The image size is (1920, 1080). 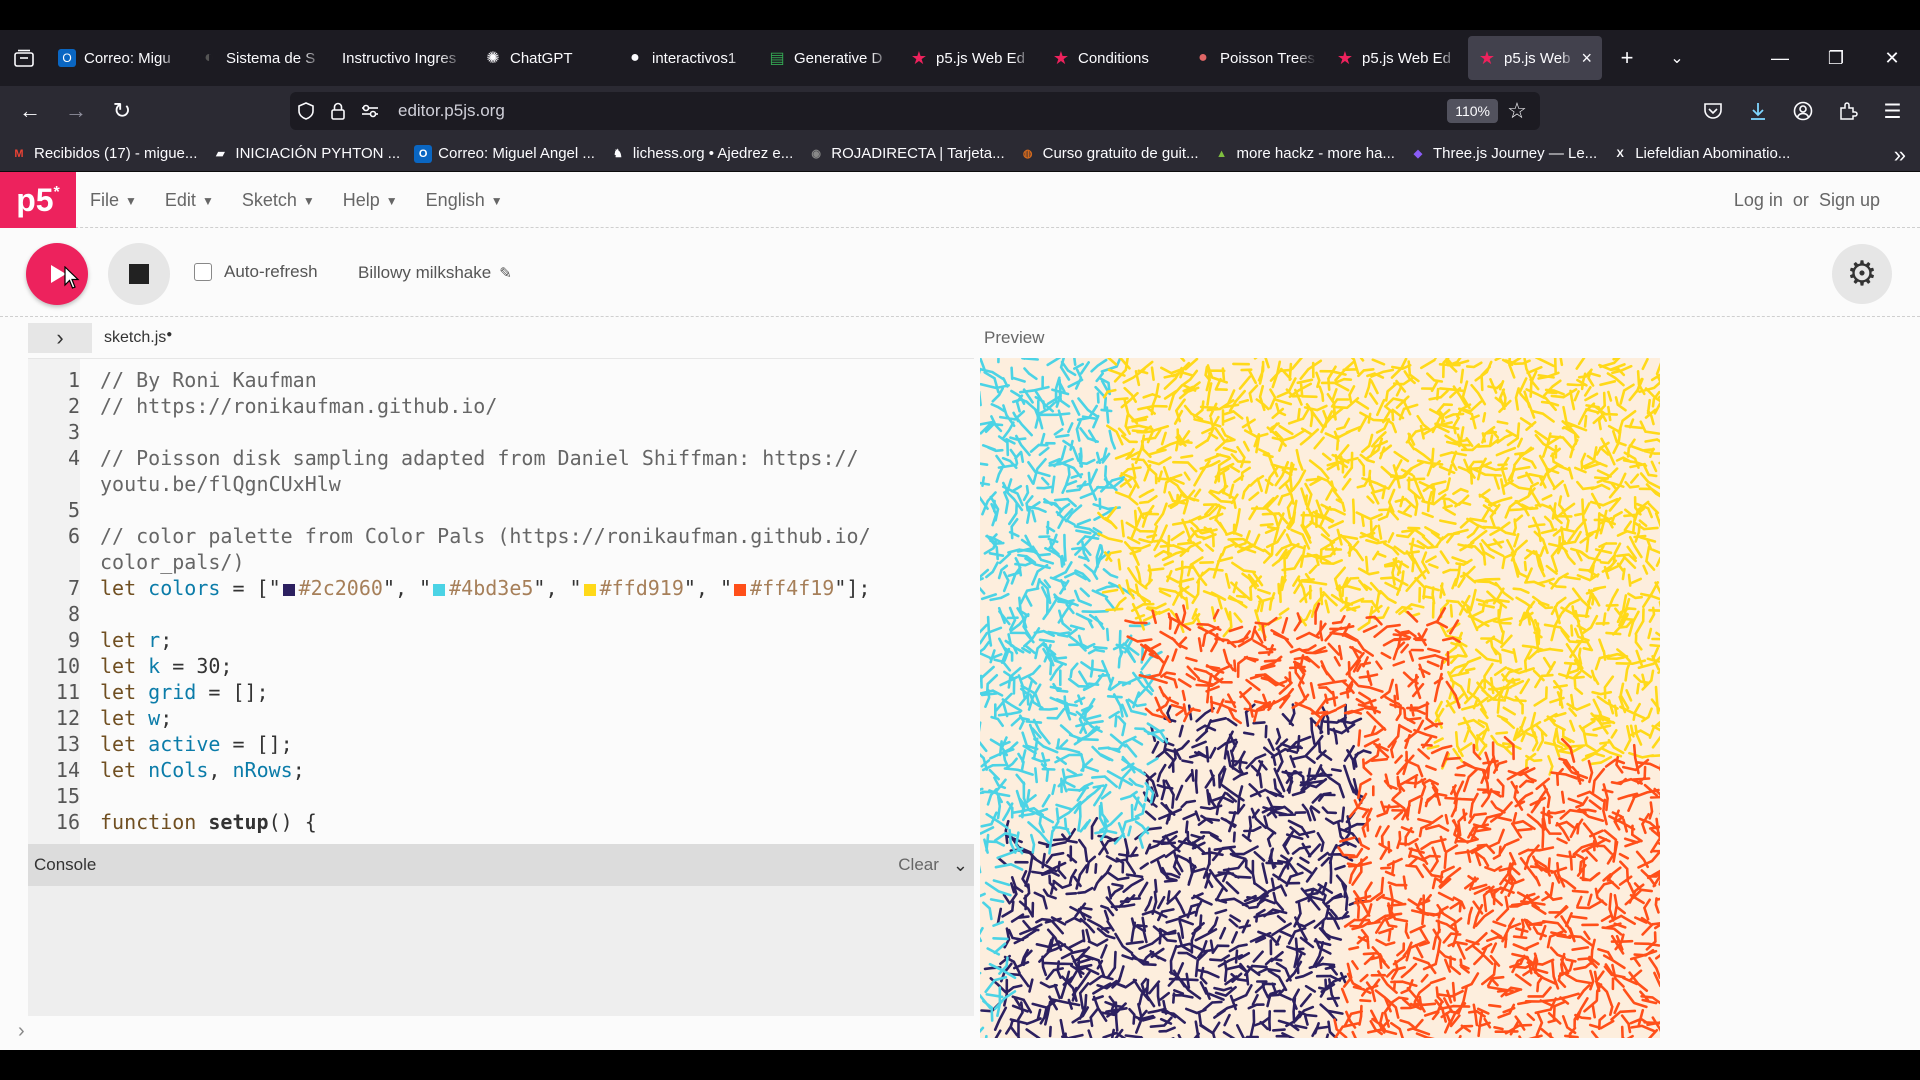 I want to click on code-line: 8, so click(x=501, y=614).